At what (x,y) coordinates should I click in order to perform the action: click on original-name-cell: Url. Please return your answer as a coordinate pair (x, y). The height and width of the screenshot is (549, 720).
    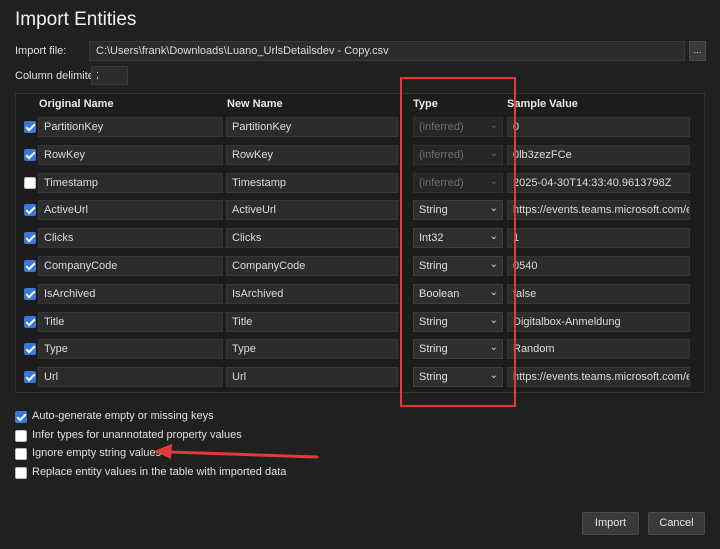
    Looking at the image, I should click on (130, 377).